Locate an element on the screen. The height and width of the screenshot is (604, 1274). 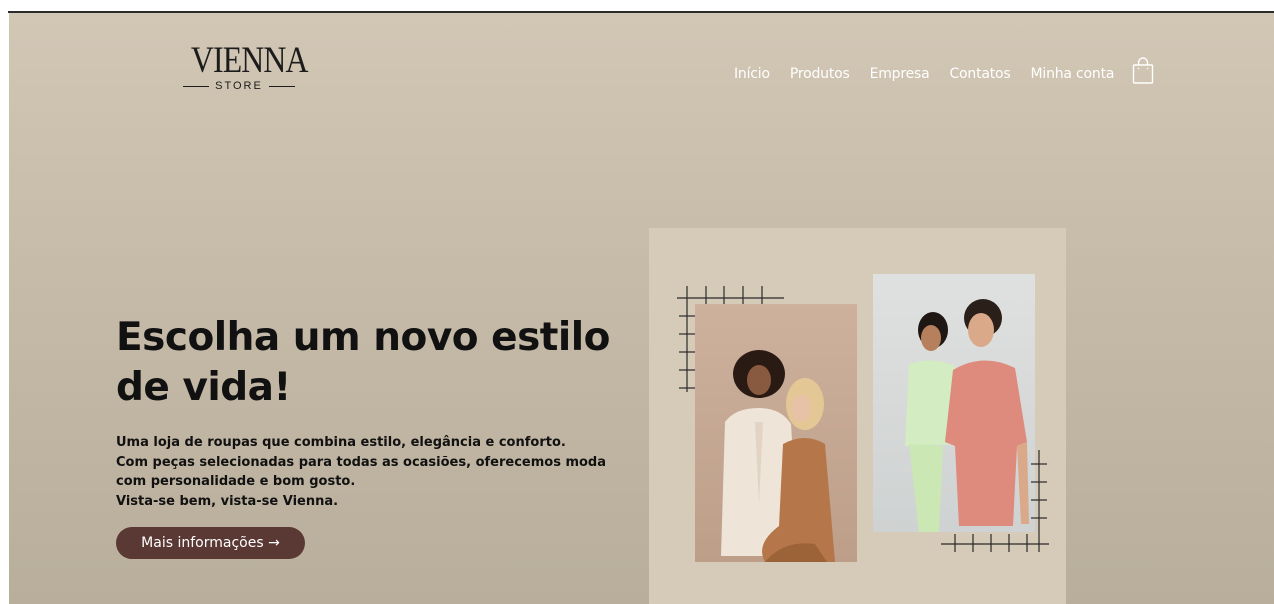
brand-tagline-row: STORE is located at coordinates (239, 86).